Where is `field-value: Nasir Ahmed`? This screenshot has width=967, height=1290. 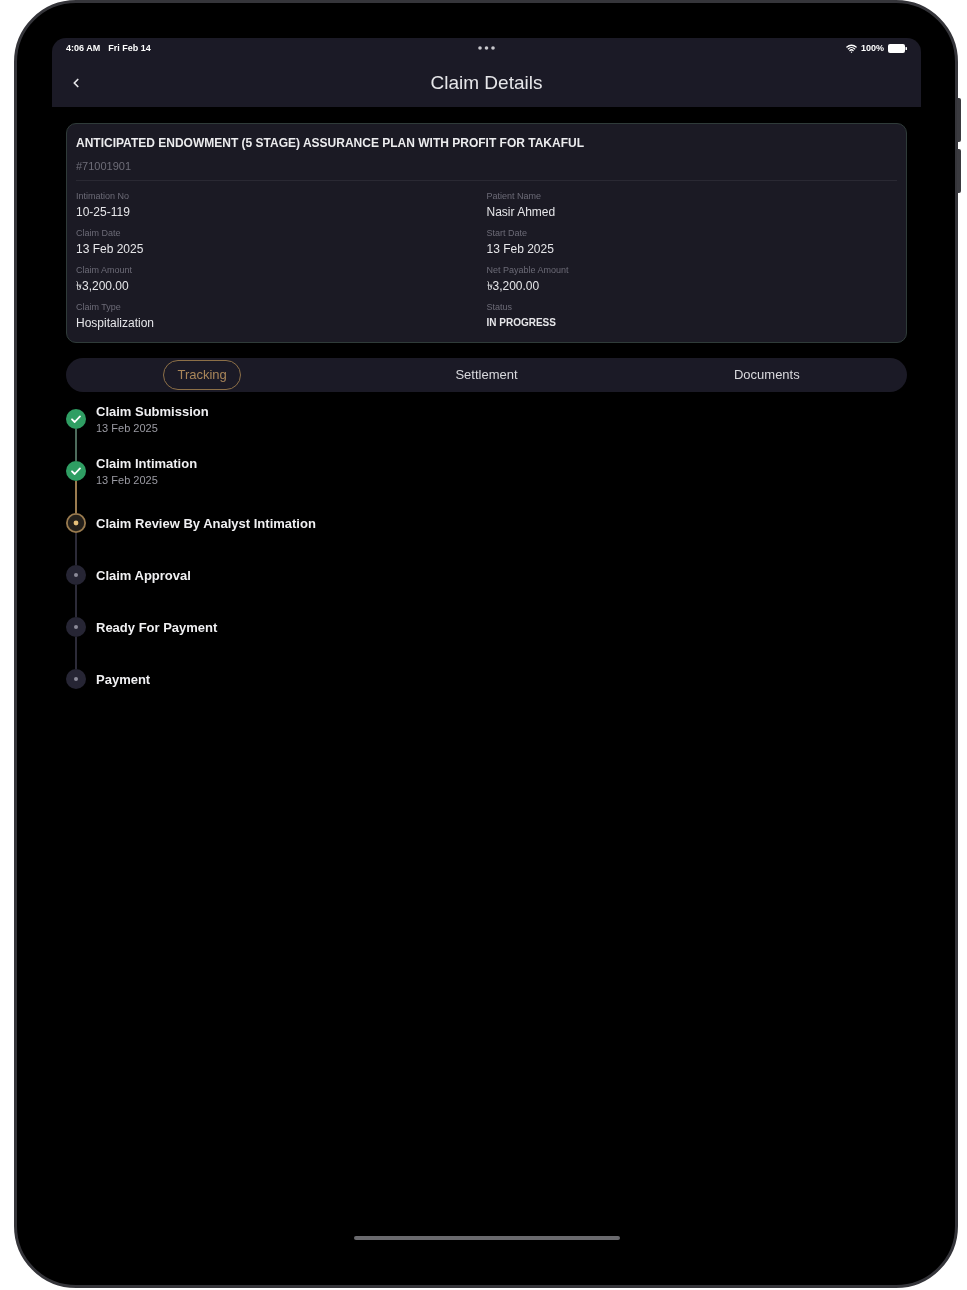 field-value: Nasir Ahmed is located at coordinates (521, 212).